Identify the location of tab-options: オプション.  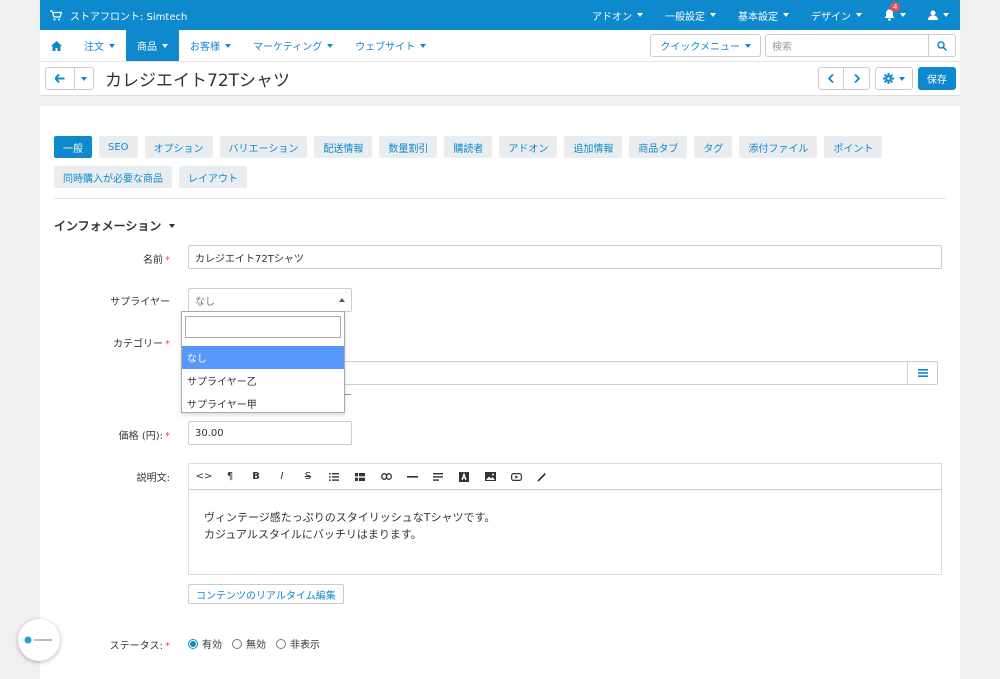
(178, 147).